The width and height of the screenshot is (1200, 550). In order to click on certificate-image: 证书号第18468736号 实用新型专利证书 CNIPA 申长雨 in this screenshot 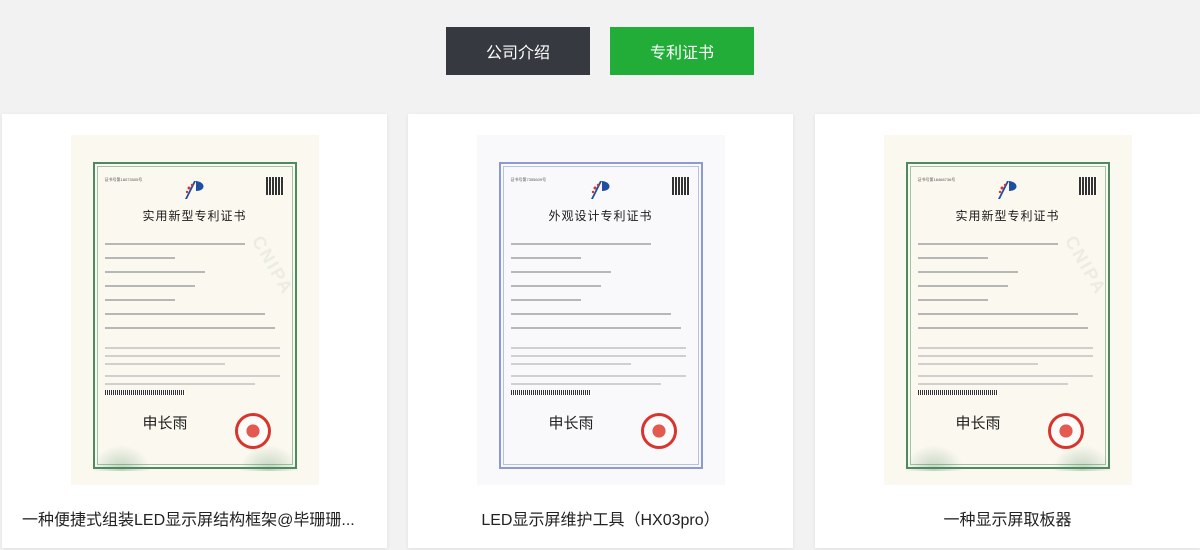, I will do `click(1007, 310)`.